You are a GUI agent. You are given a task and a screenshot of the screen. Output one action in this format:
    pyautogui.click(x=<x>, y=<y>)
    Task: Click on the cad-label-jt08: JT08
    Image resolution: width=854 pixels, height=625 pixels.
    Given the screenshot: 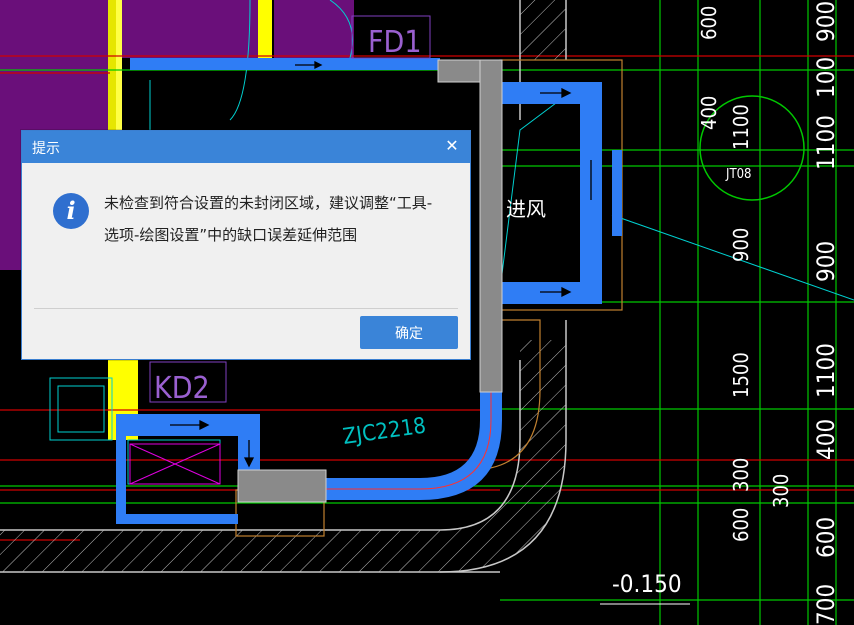 What is the action you would take?
    pyautogui.click(x=738, y=174)
    